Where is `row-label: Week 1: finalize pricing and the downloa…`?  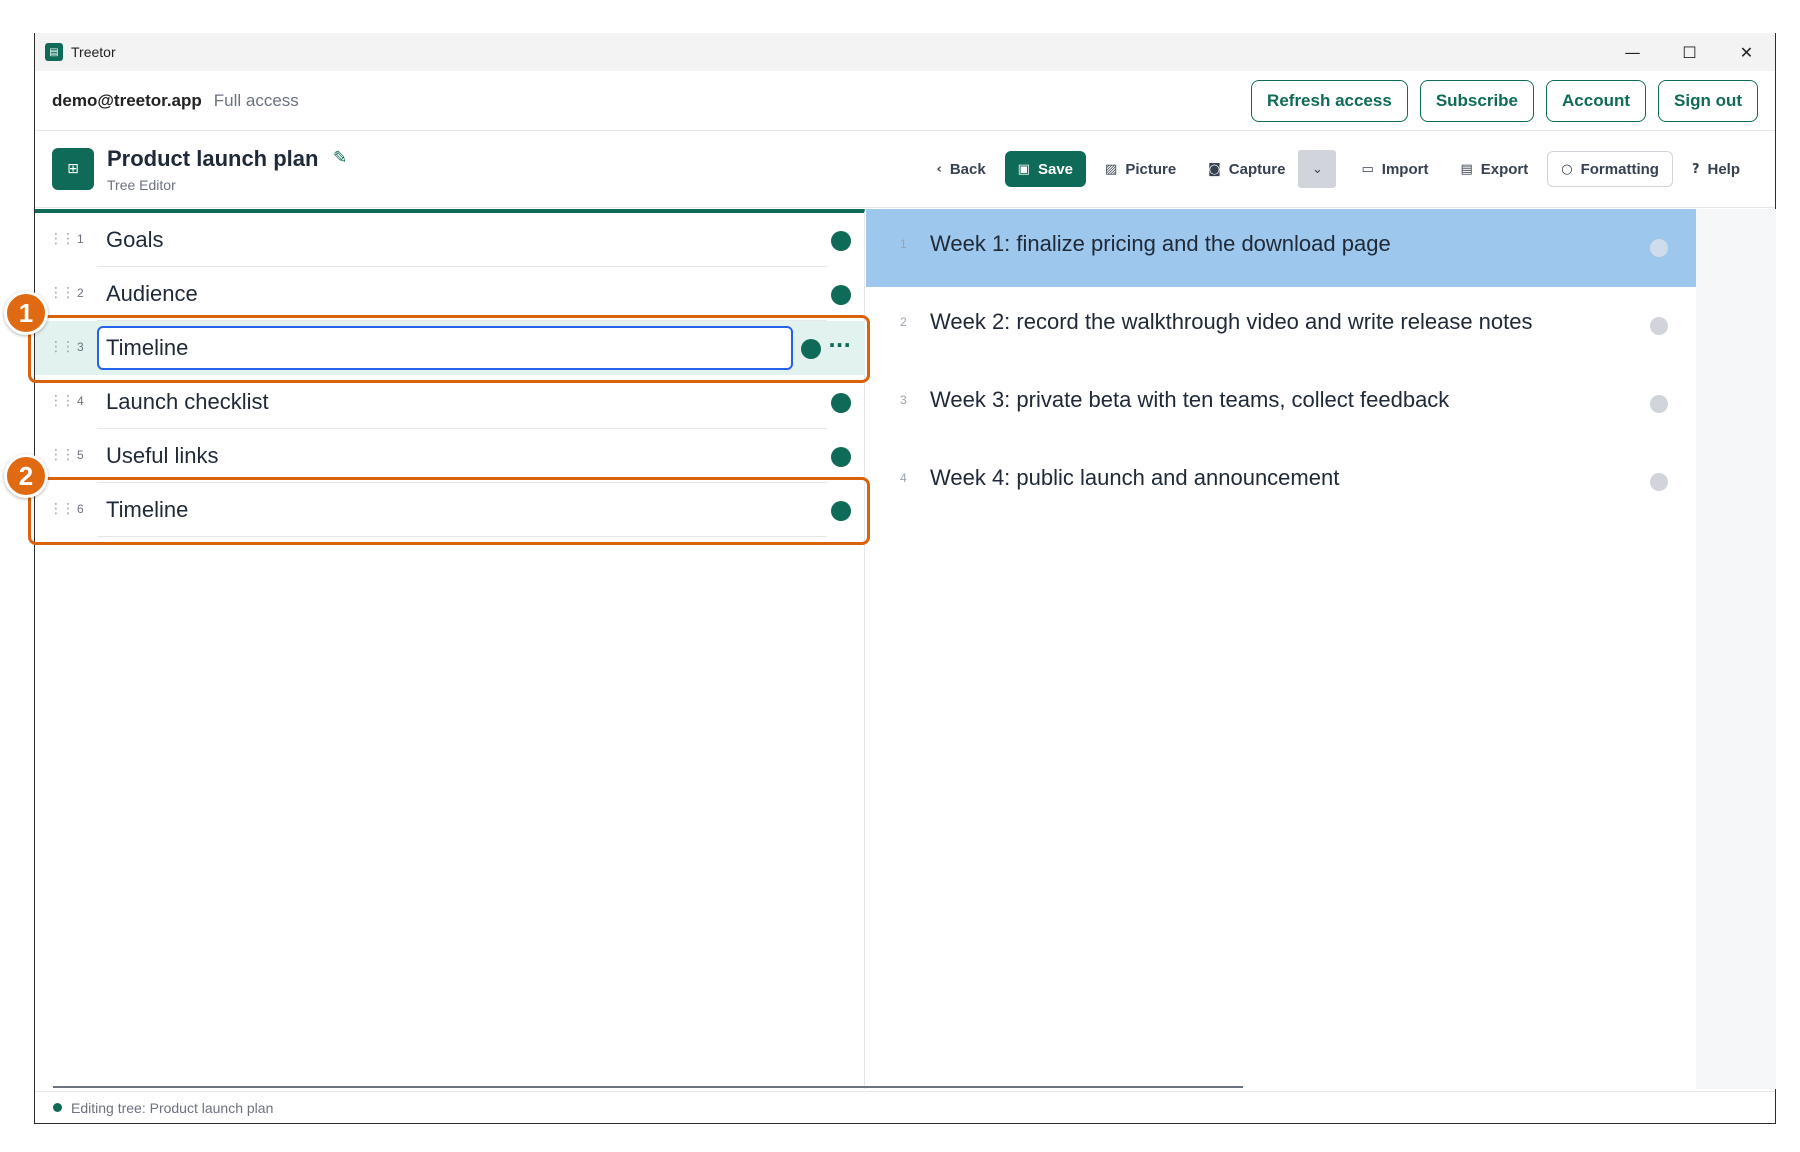
row-label: Week 1: finalize pricing and the downloa… is located at coordinates (1160, 244).